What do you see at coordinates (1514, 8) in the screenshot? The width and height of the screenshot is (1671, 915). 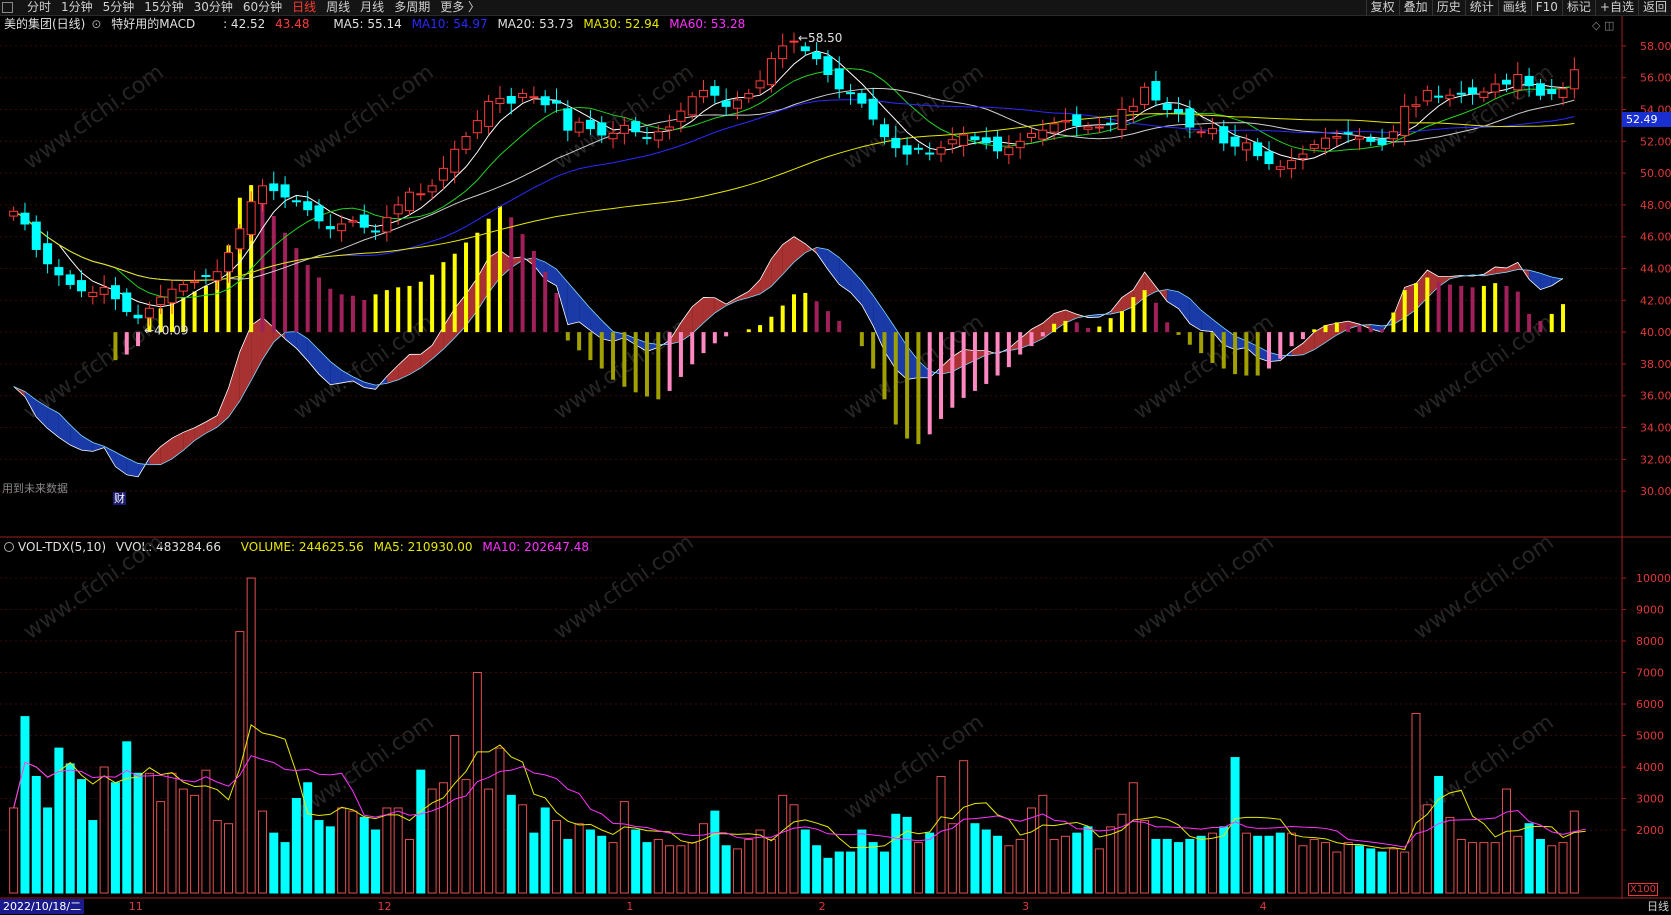 I see `toolbar-button-4: 画线` at bounding box center [1514, 8].